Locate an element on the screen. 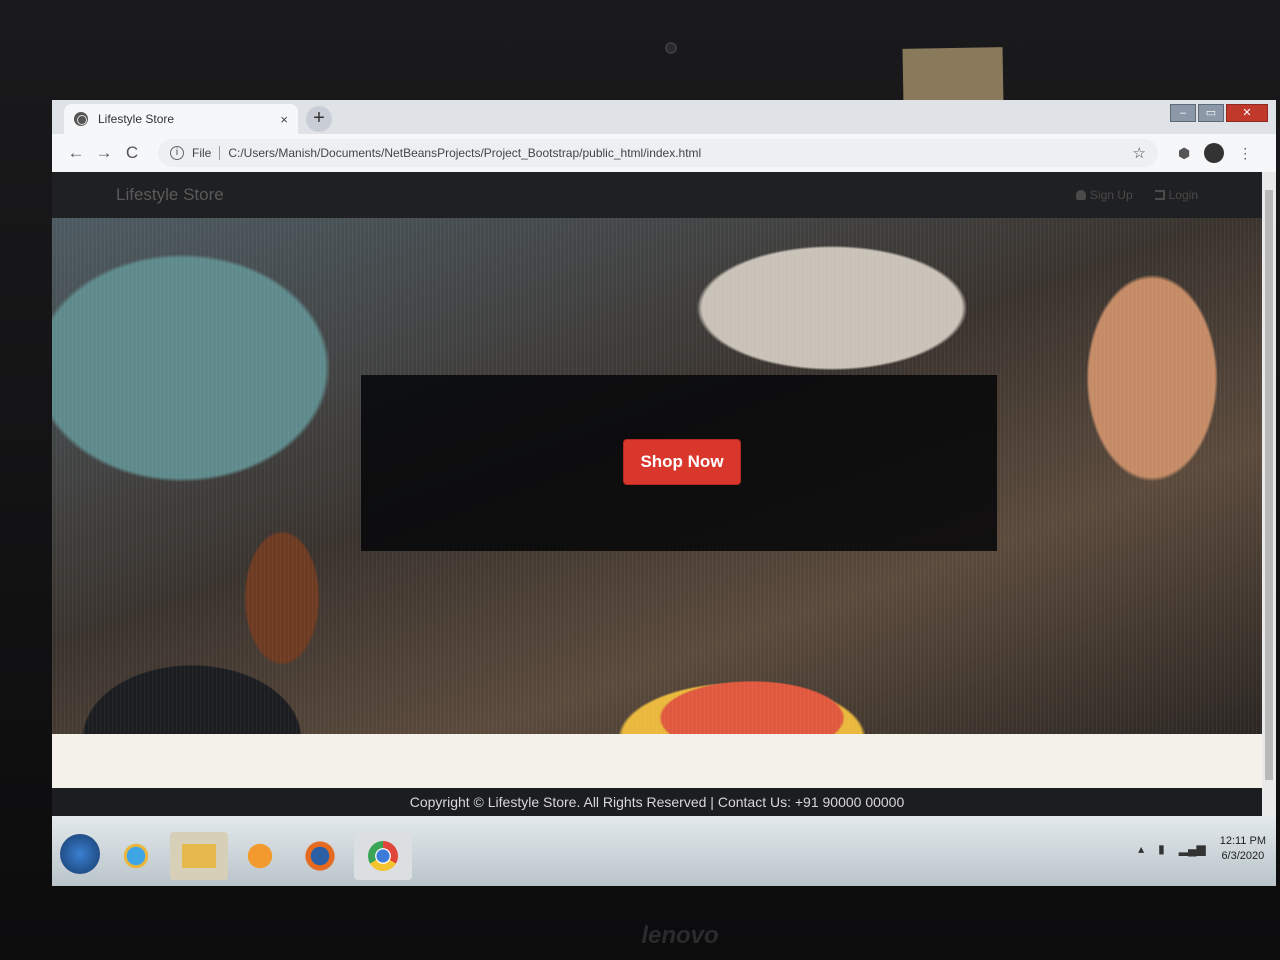  chrome-icon is located at coordinates (383, 856).